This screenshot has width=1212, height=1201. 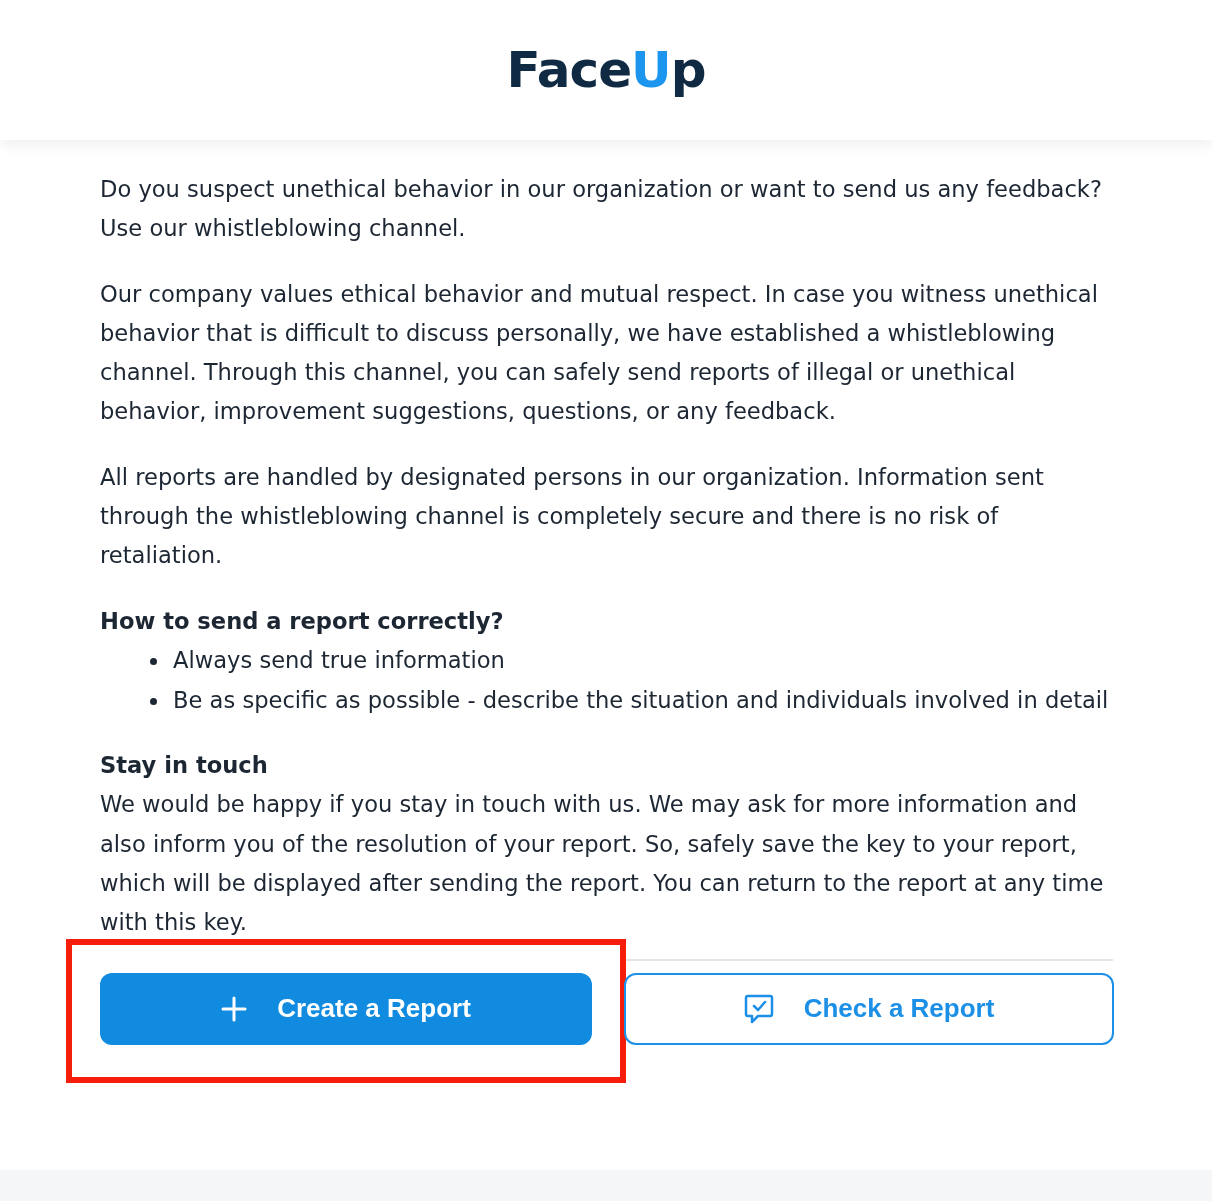 I want to click on paragraph: Our company values ethical behavior and mutual respect. In case you witness unethical behavior that is difficult to discuss personally, we have established a whistleblowing channel. Through this channel, you can safely send reports of illegal or unethical behavior, improvement suggestions, questions, or any feedback., so click(x=599, y=353).